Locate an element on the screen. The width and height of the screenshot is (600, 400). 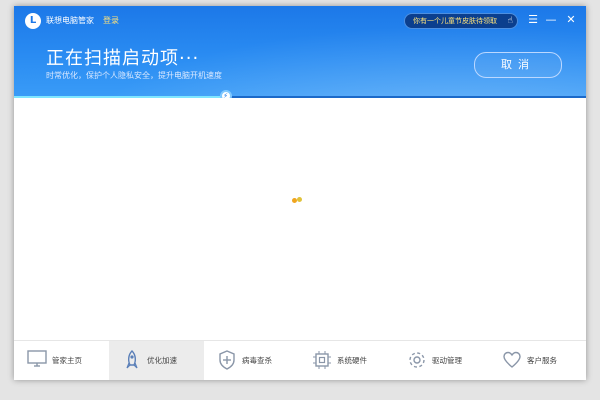
spinner-dot is located at coordinates (299, 199).